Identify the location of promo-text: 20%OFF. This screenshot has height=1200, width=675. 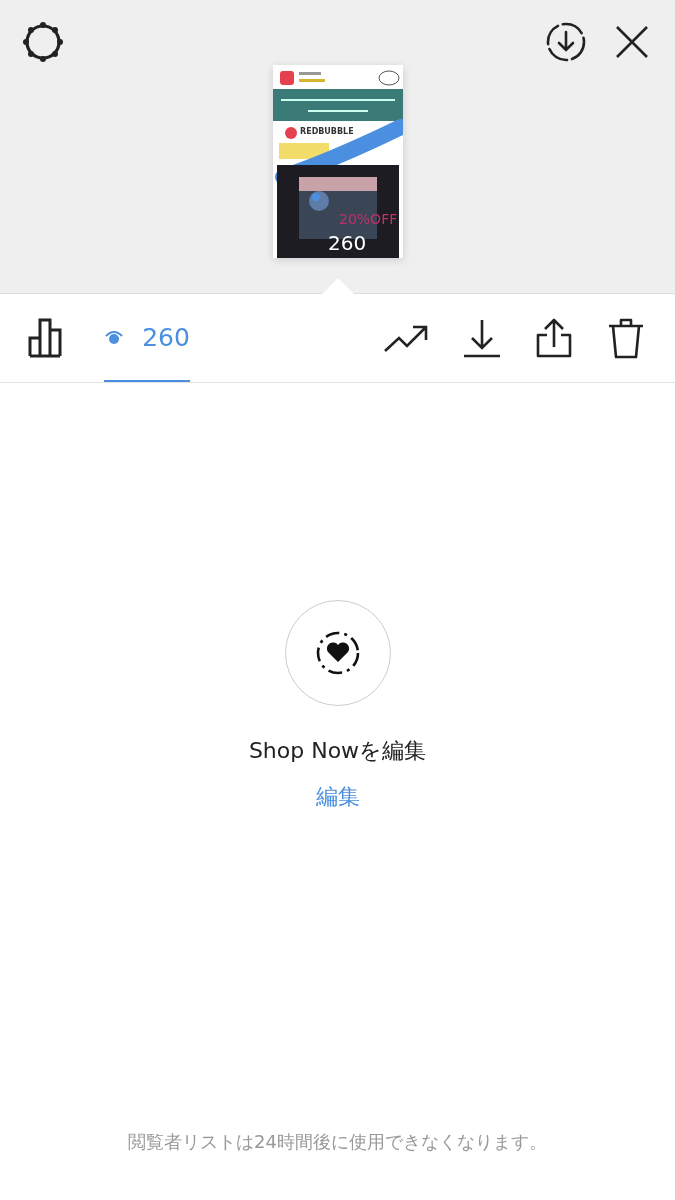
(368, 219).